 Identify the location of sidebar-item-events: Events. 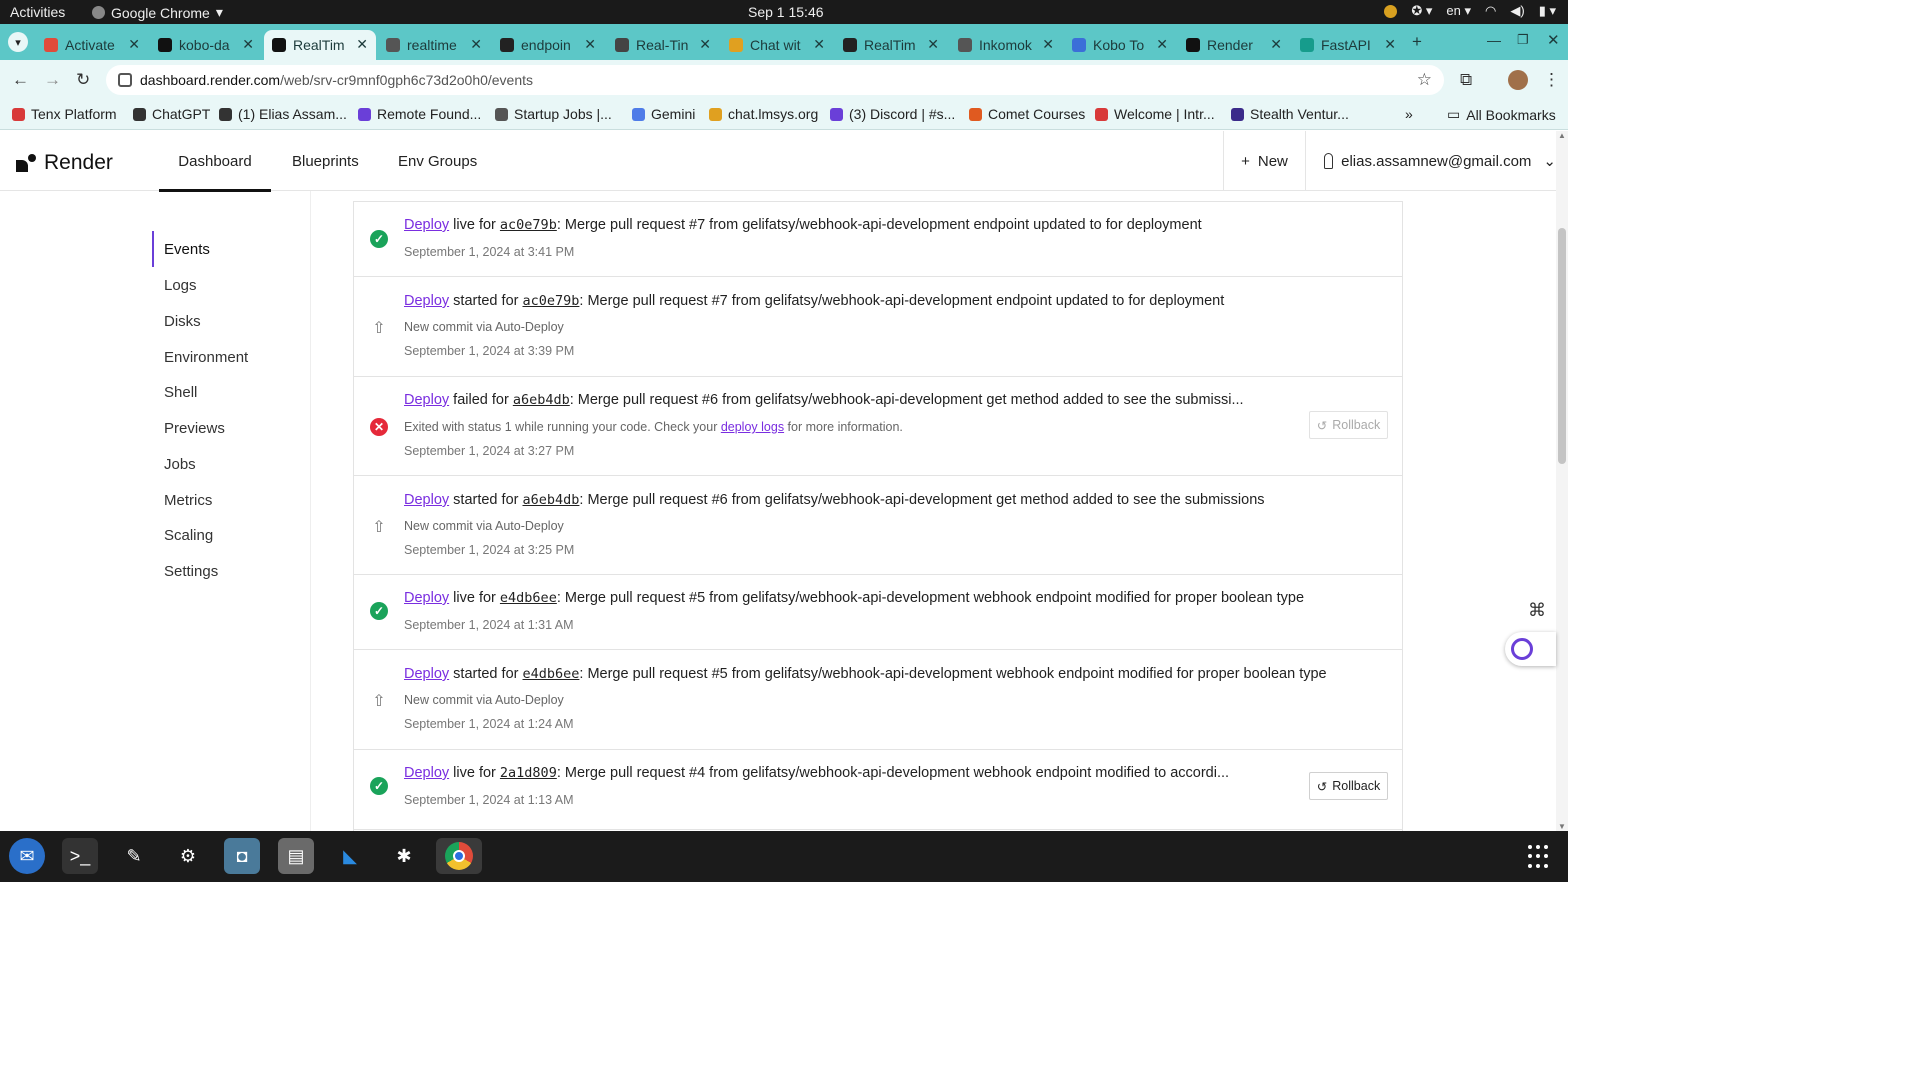
(187, 249).